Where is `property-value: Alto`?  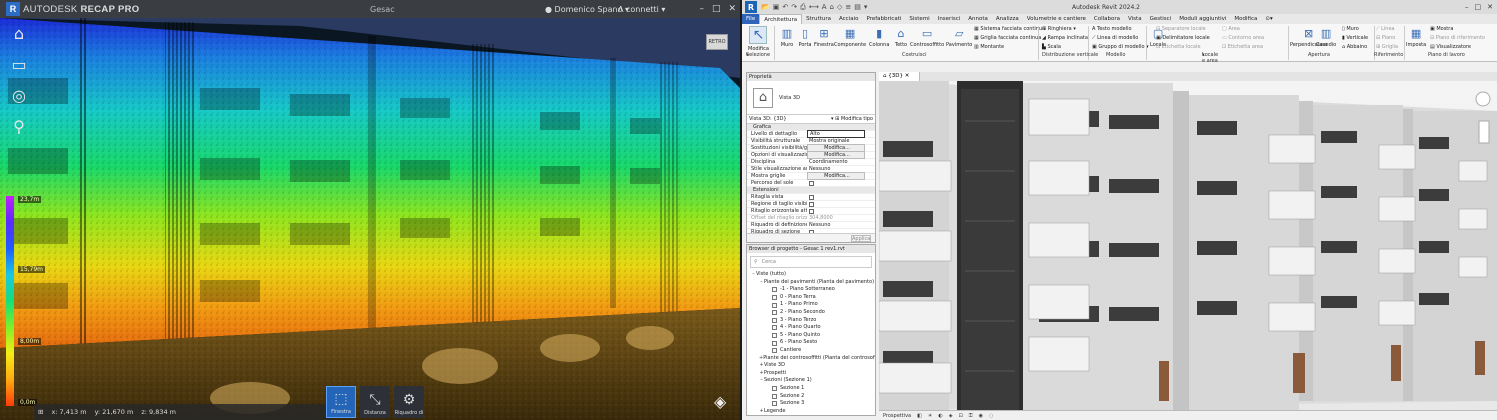 property-value: Alto is located at coordinates (836, 134).